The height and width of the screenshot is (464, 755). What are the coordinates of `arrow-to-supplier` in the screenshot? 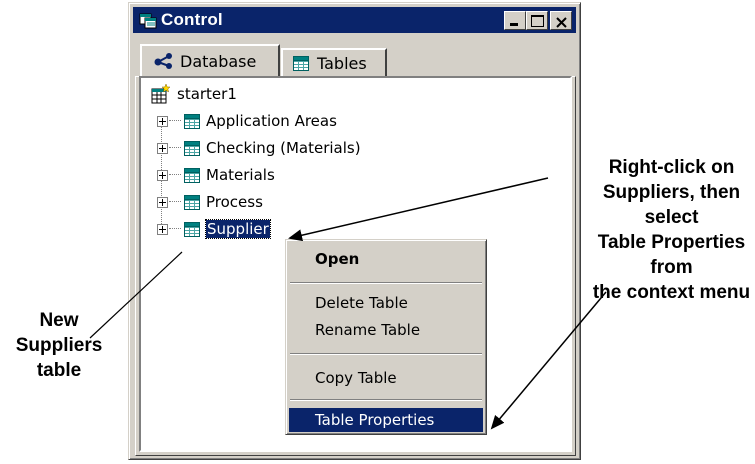 It's located at (418, 209).